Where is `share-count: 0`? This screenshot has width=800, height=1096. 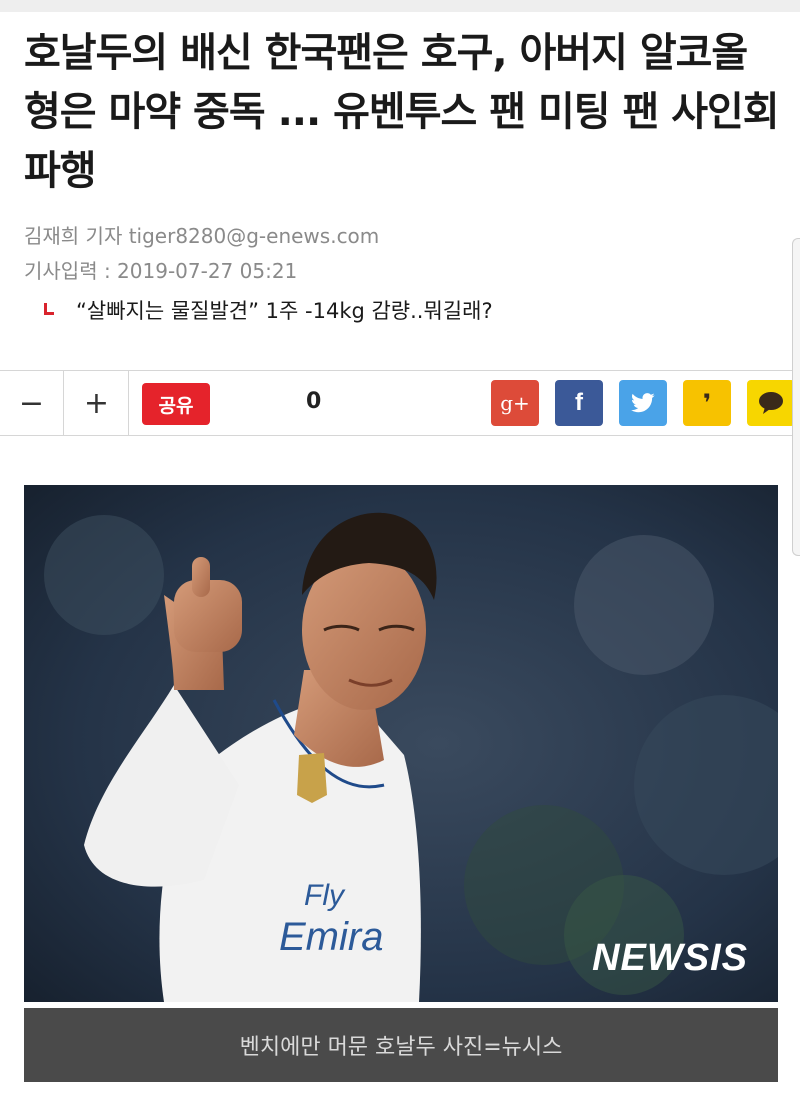 share-count: 0 is located at coordinates (314, 401).